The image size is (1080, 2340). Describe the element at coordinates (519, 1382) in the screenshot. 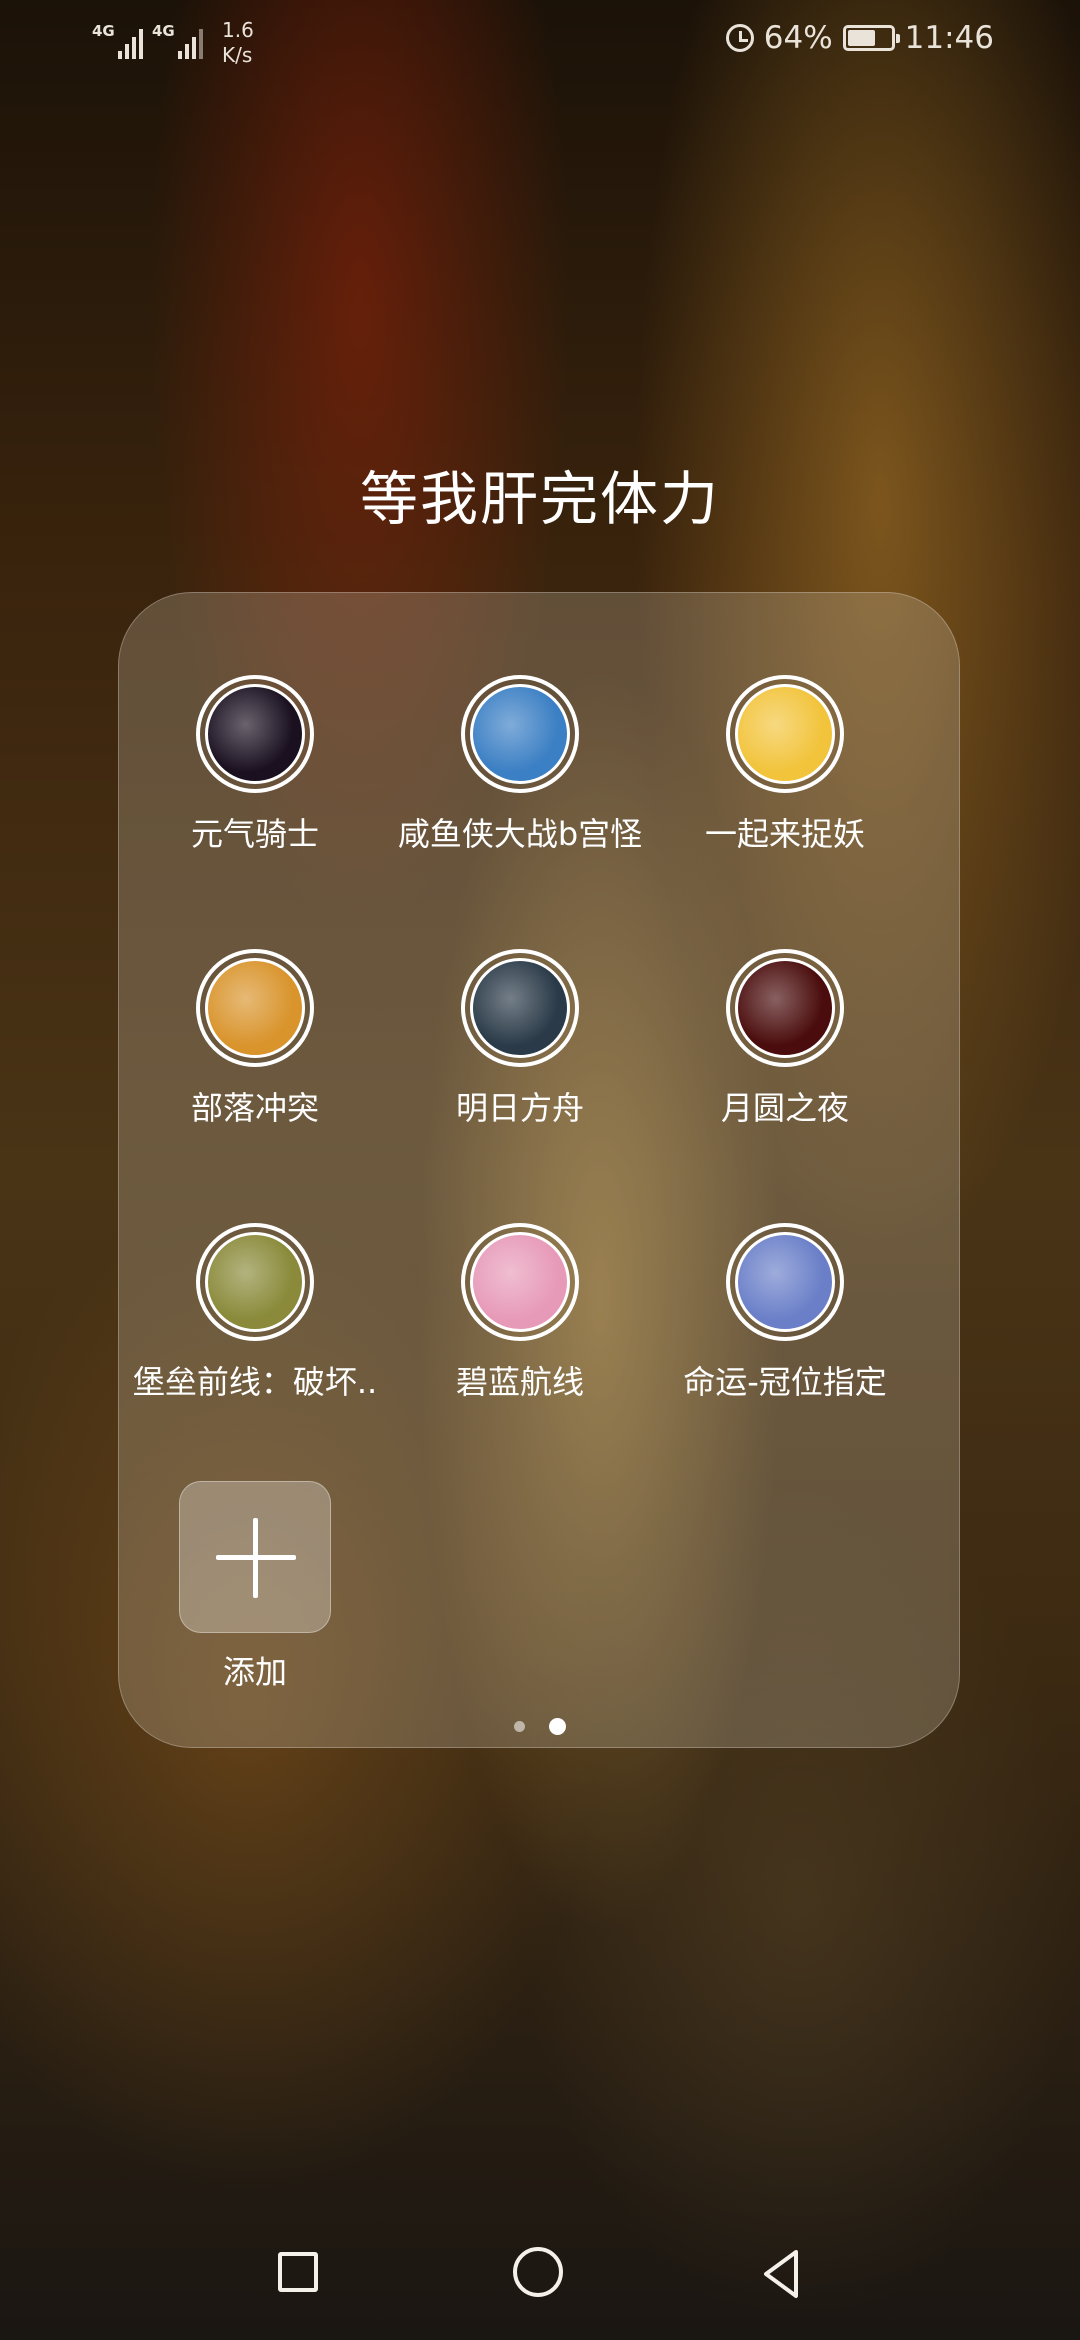

I see `app-label: 碧蓝航线` at that location.